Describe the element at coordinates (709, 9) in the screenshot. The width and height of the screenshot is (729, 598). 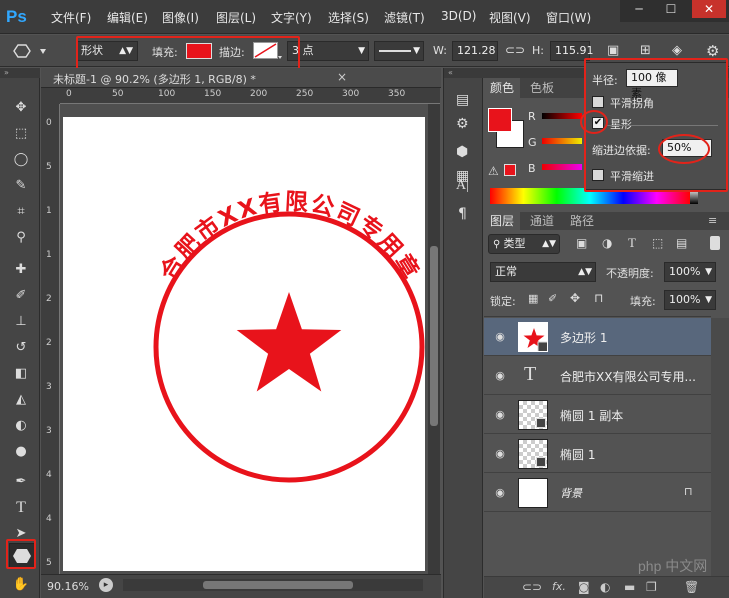
I see `close-button: ✕` at that location.